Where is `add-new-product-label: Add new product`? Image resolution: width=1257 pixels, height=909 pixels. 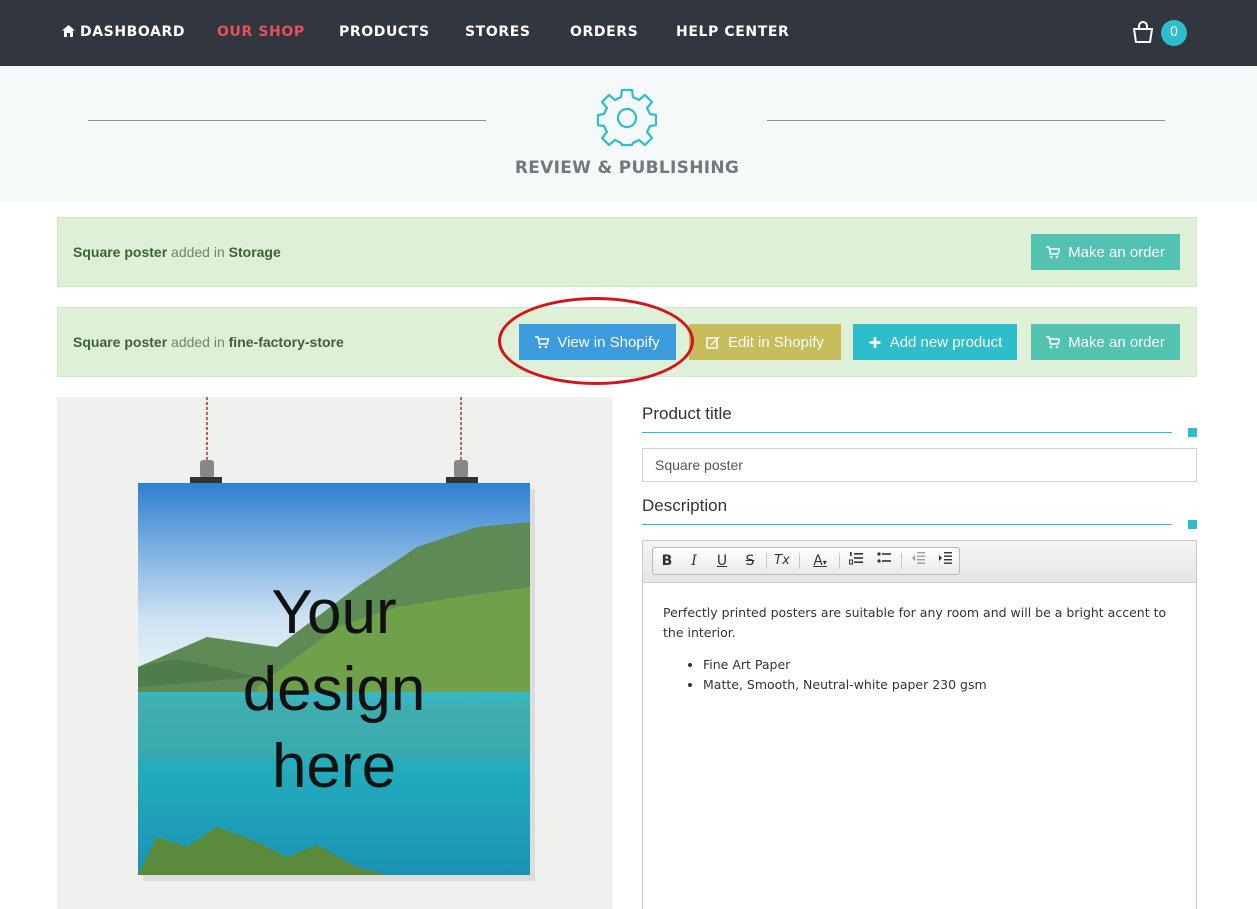 add-new-product-label: Add new product is located at coordinates (946, 342).